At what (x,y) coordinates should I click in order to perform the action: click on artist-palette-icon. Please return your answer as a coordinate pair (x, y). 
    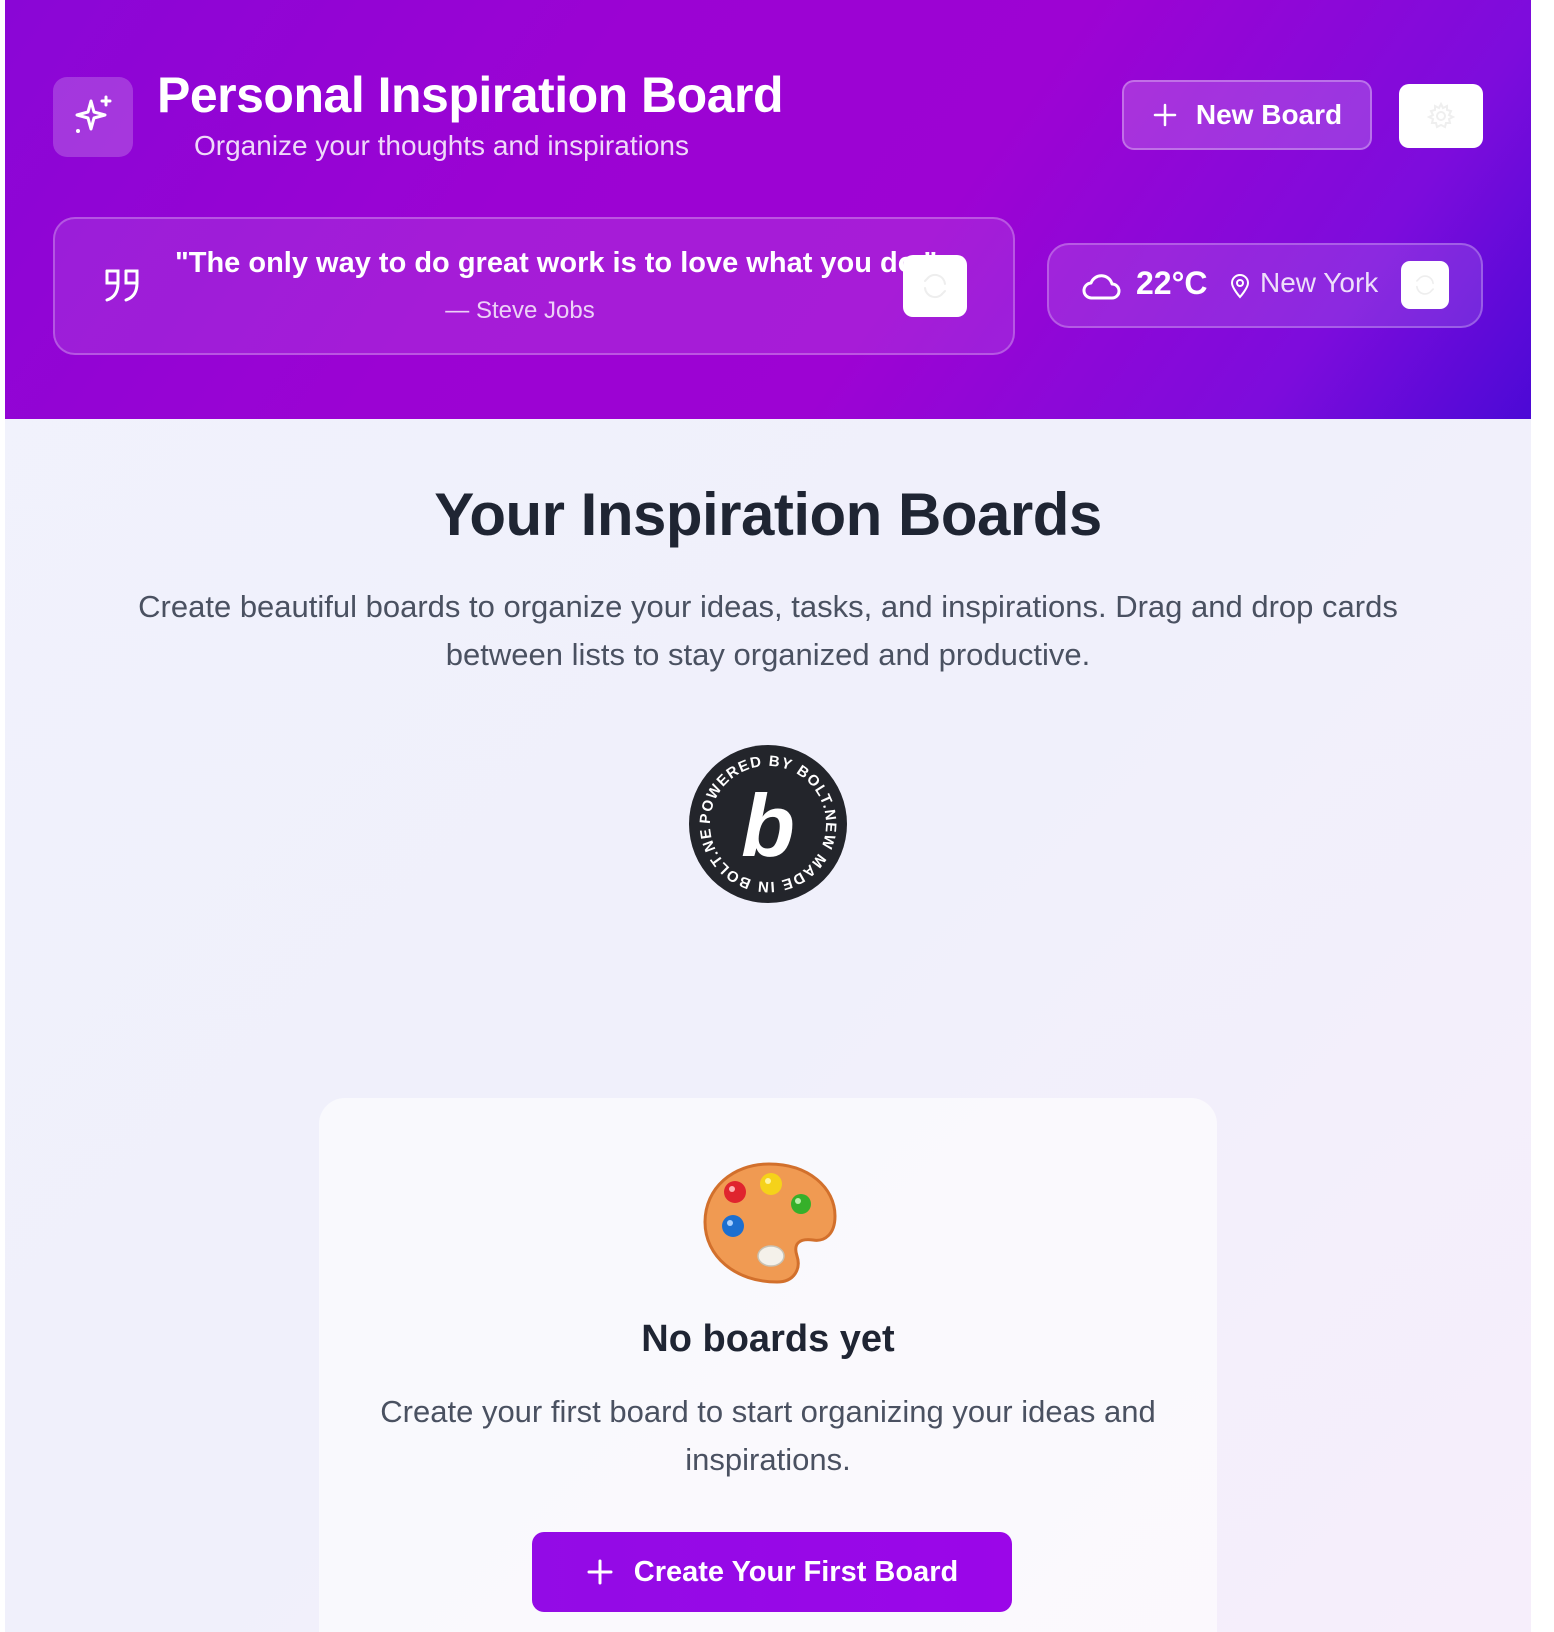
    Looking at the image, I should click on (770, 1223).